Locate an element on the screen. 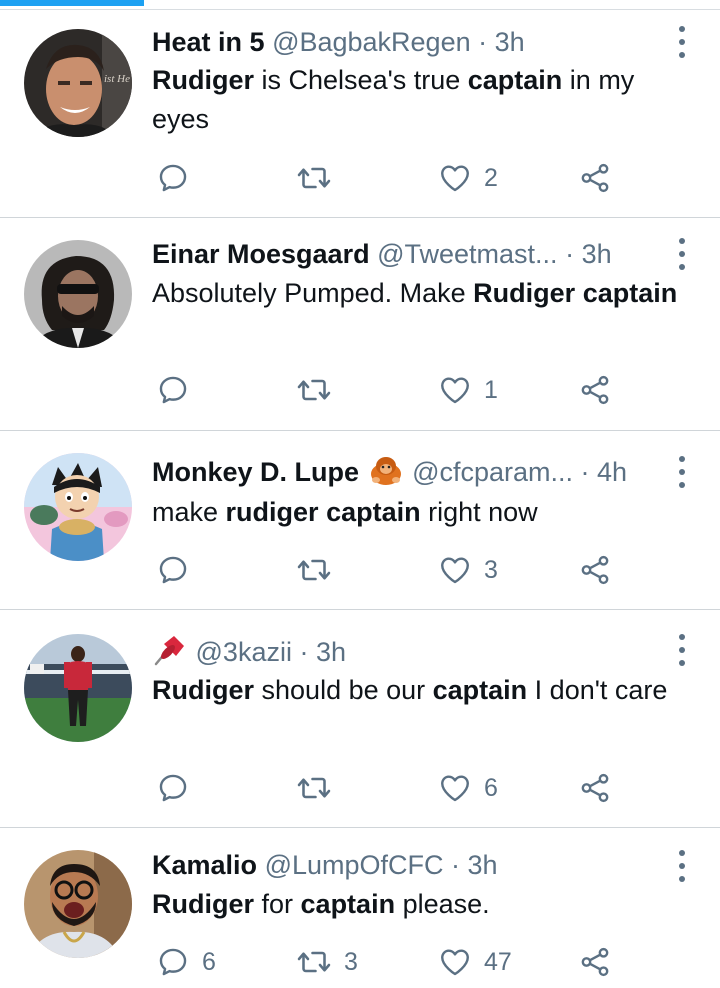 The height and width of the screenshot is (988, 720). tweet-text: make rudiger captain right now is located at coordinates (422, 512).